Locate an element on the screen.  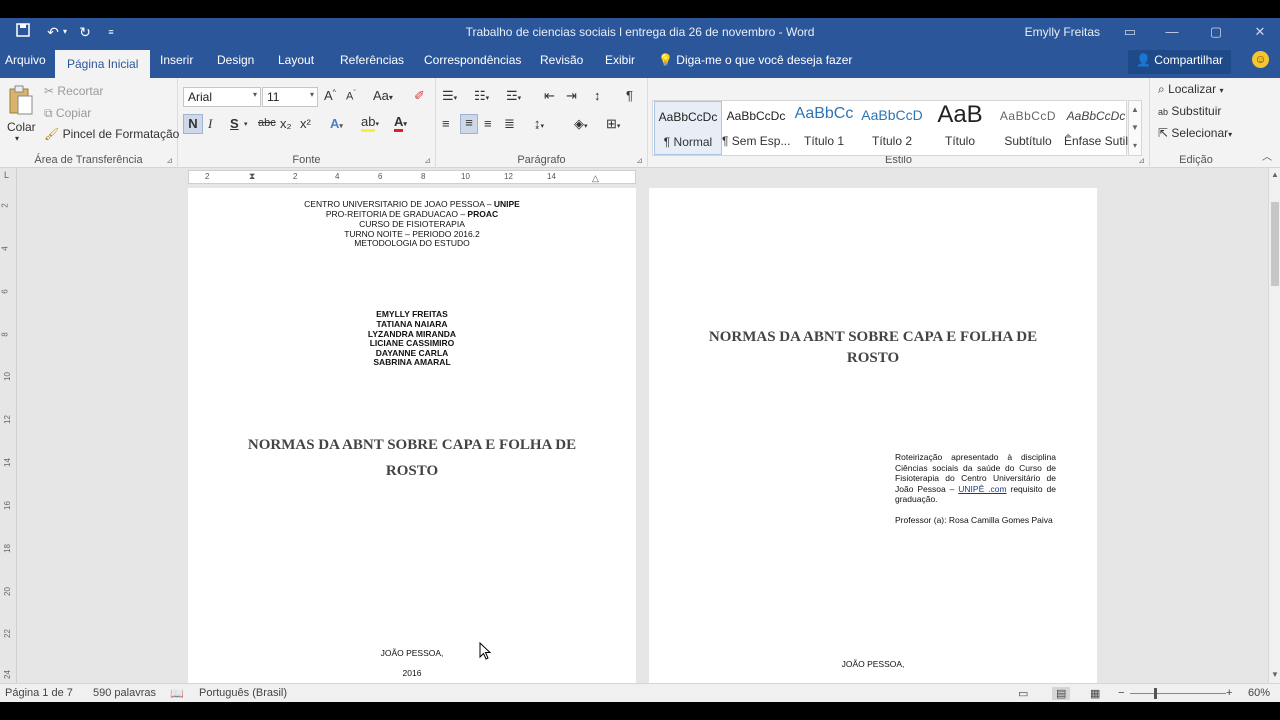
tab-inserir: Inserir is located at coordinates (176, 60).